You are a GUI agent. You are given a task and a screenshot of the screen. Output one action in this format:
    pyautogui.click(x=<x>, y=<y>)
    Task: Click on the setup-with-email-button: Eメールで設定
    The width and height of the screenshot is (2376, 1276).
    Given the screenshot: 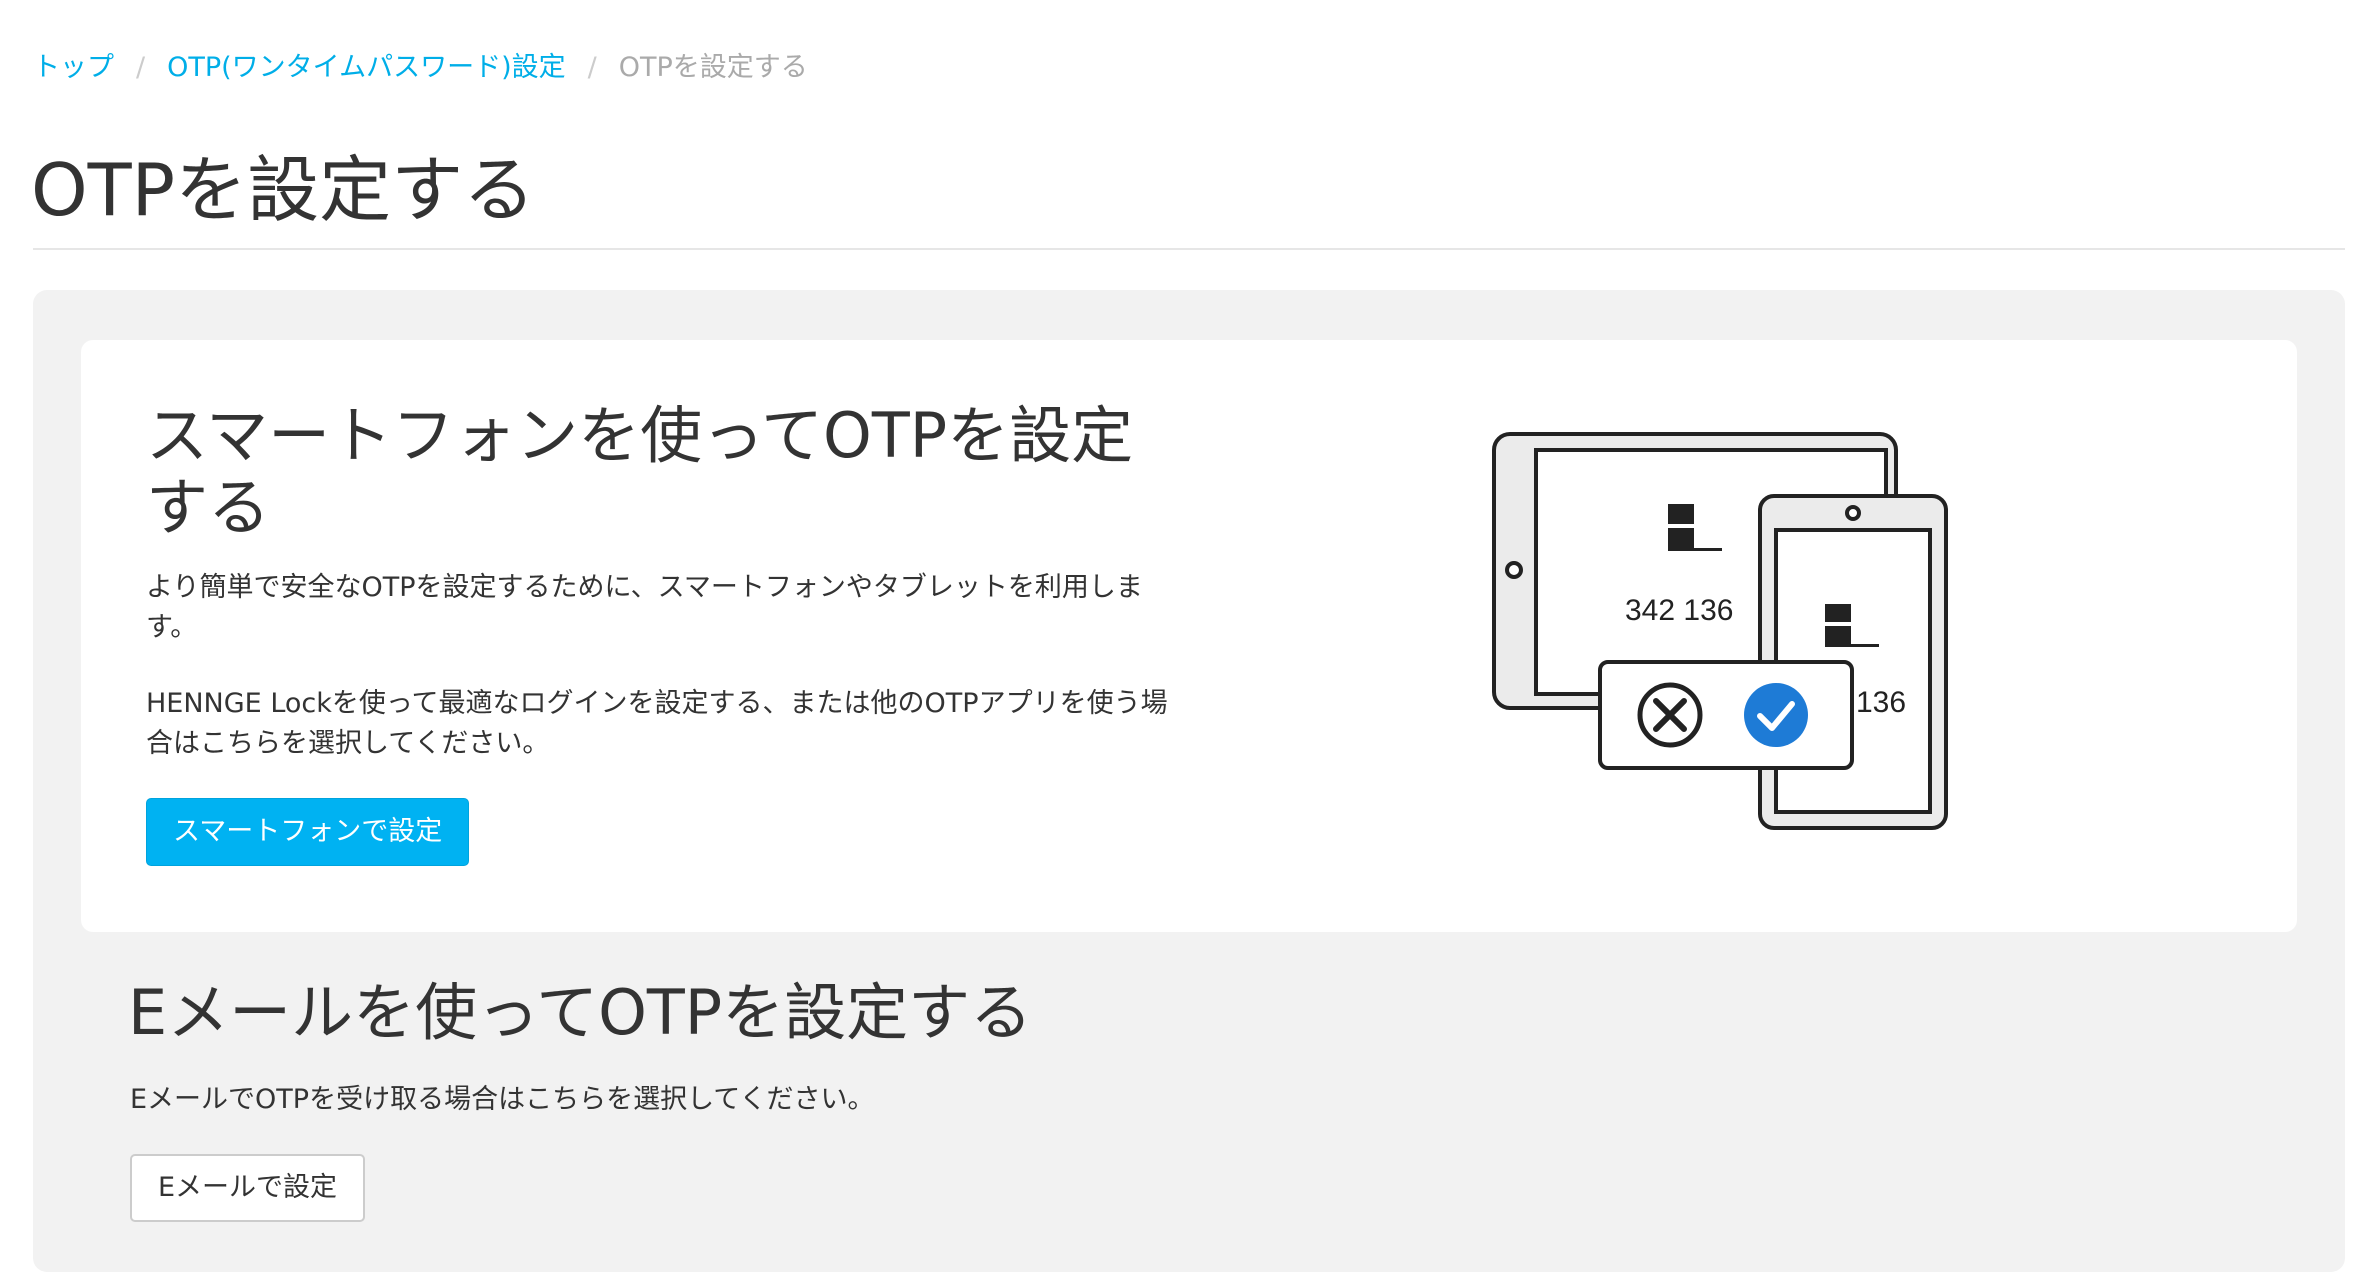 What is the action you would take?
    pyautogui.click(x=248, y=1188)
    